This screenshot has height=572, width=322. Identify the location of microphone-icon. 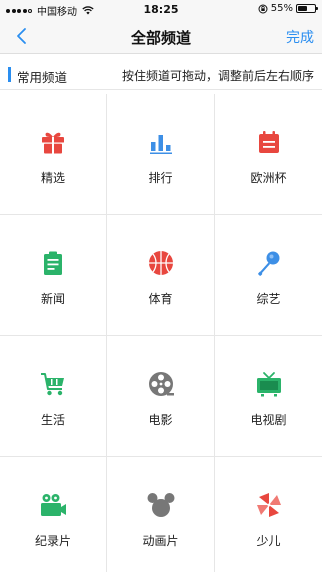
(269, 263).